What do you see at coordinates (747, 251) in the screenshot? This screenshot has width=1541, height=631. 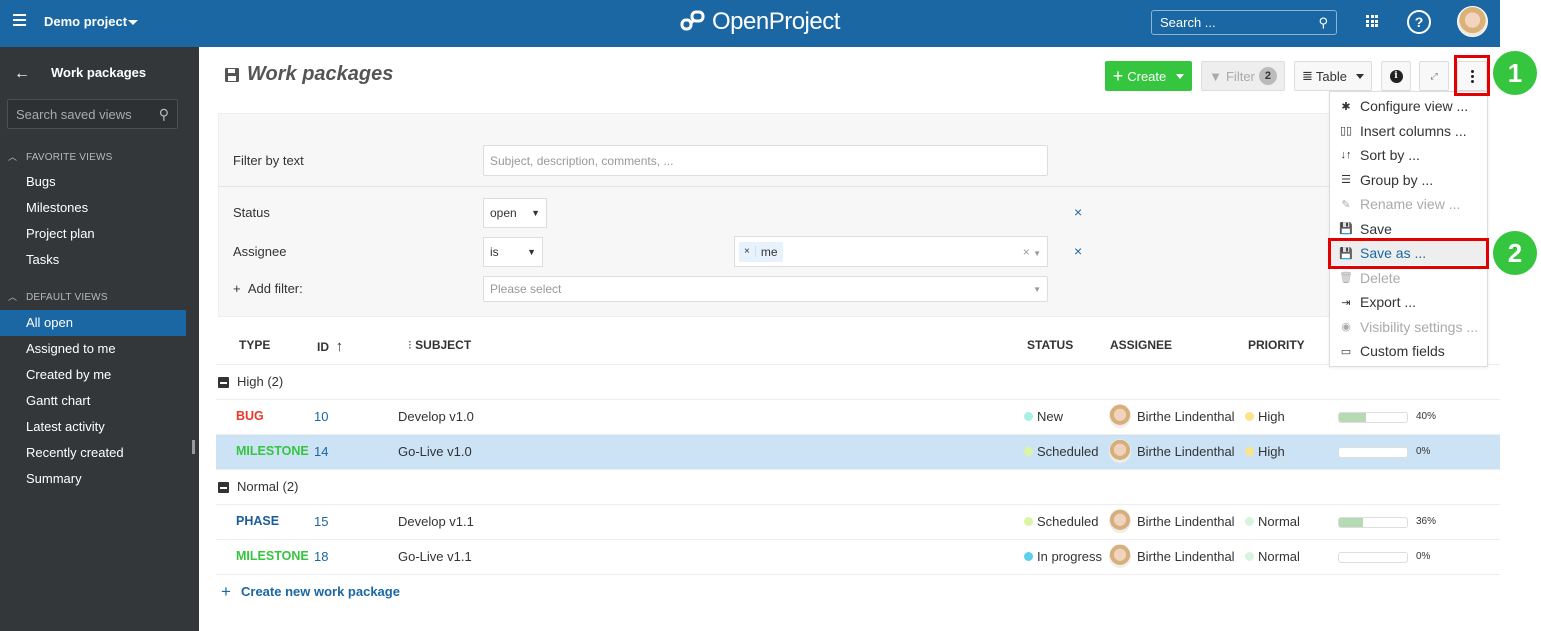 I see `remove-tag-icon: ×` at bounding box center [747, 251].